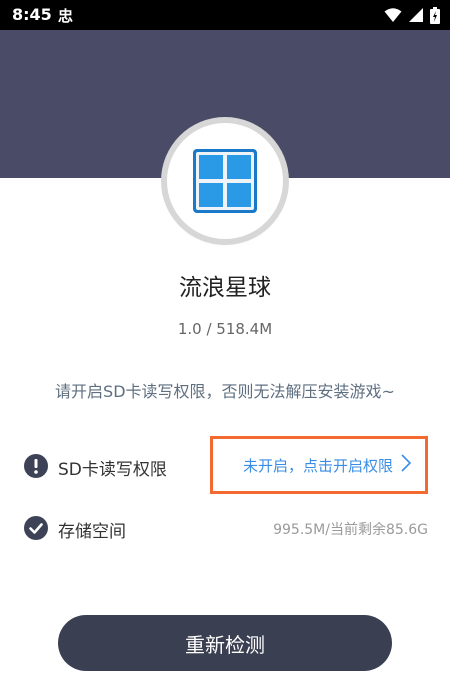 This screenshot has height=678, width=450. Describe the element at coordinates (225, 643) in the screenshot. I see `recheck-button: 重新检测` at that location.